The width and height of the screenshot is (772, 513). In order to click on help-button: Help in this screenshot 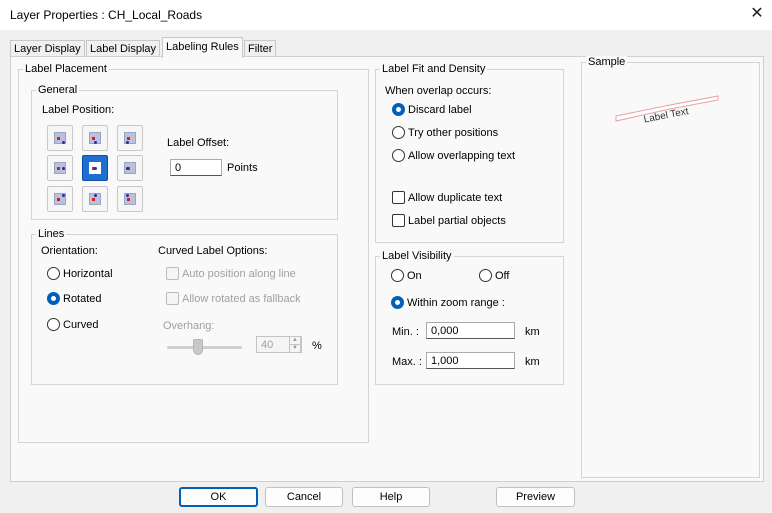, I will do `click(391, 497)`.